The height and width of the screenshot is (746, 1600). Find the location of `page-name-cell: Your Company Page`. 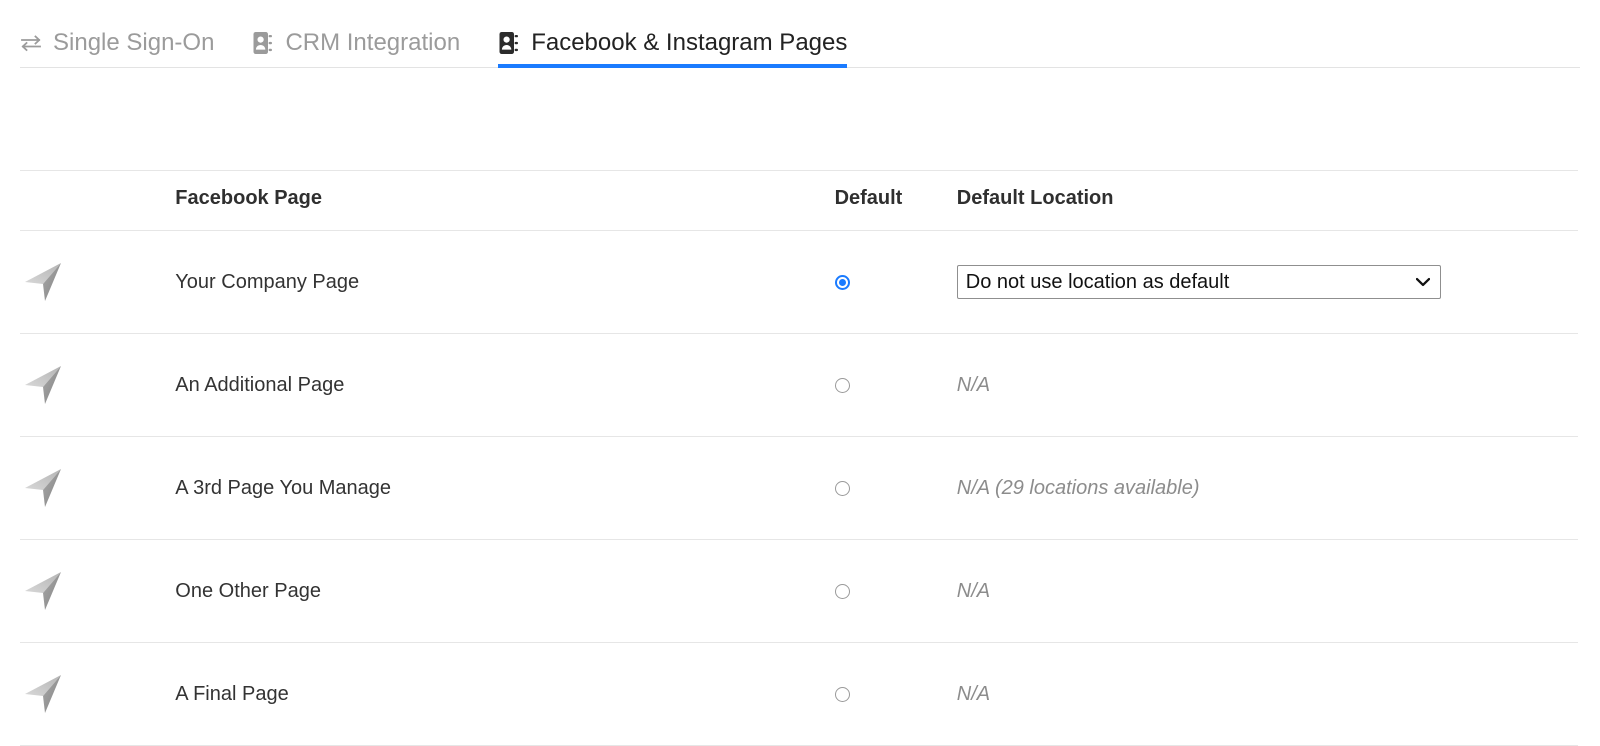

page-name-cell: Your Company Page is located at coordinates (267, 281).